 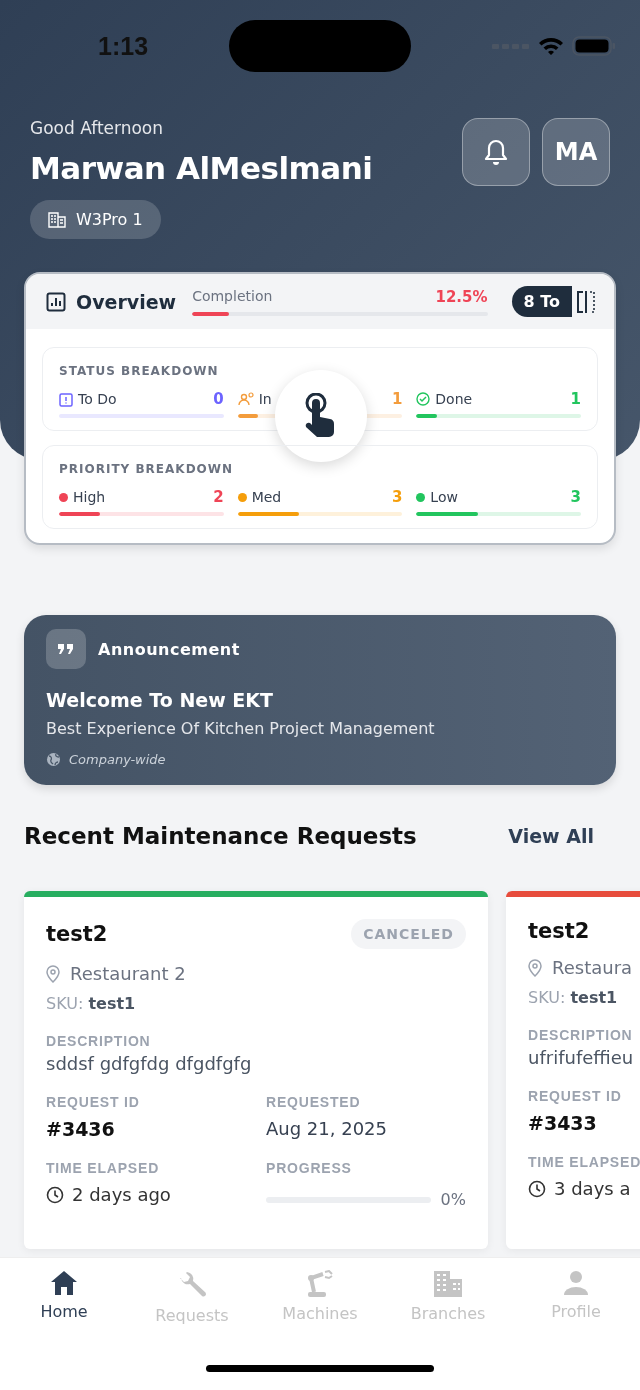 I want to click on announcement-card: Announcement Welcome To New EKT Best Experience Of Kitchen Project Management Company-wide, so click(x=320, y=700).